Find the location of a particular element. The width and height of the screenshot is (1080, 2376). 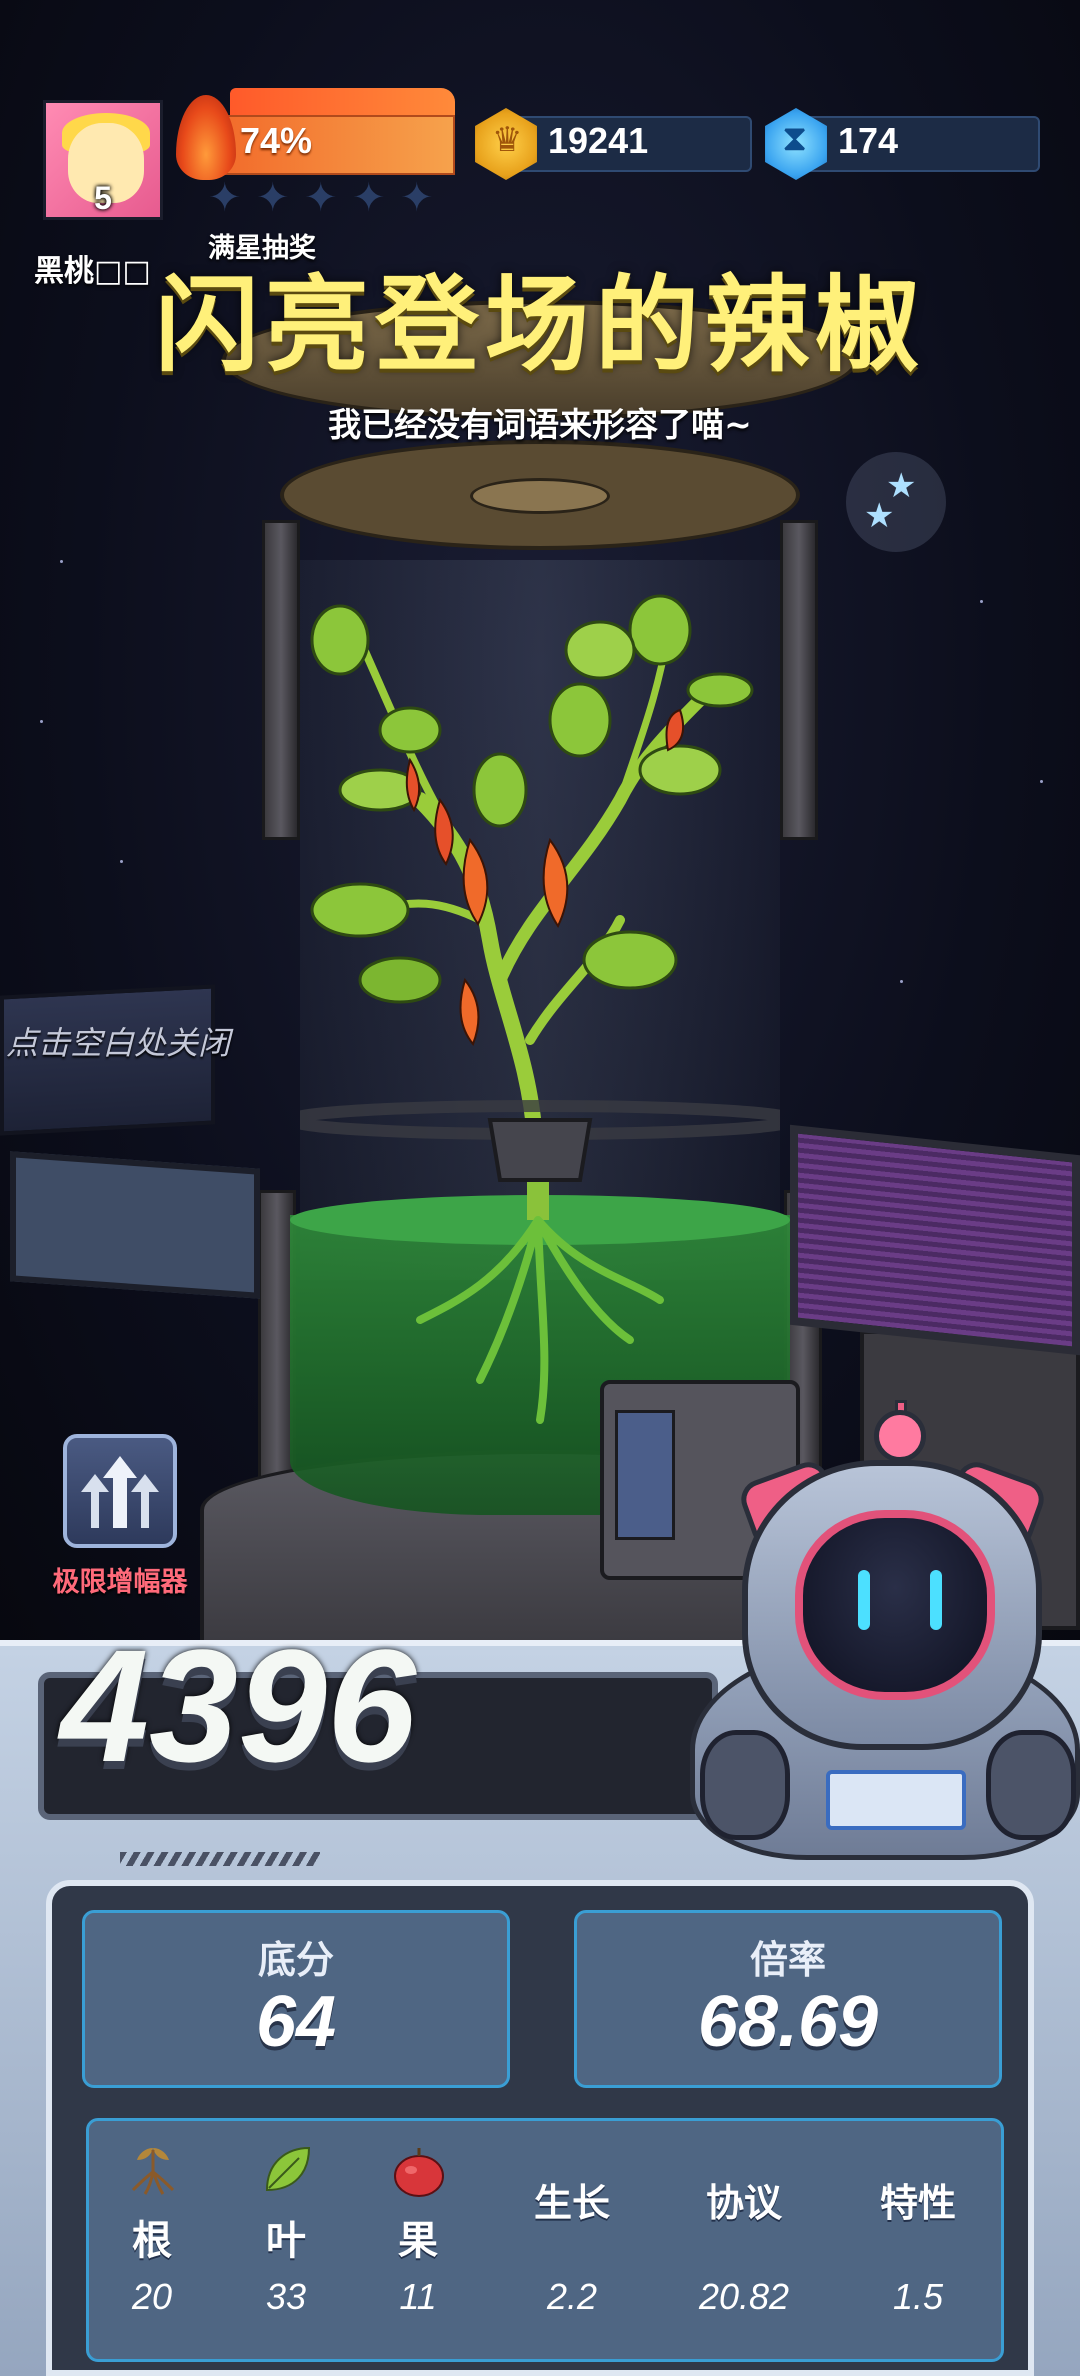

attr-fruit-name: 果 is located at coordinates (418, 2241).